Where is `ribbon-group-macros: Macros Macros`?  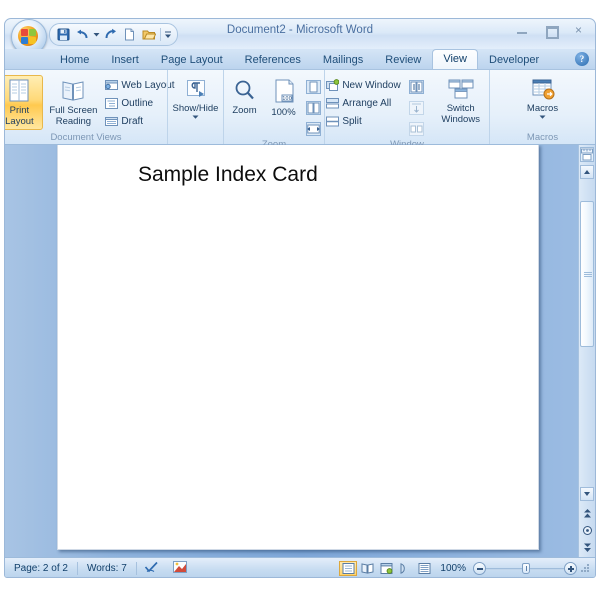
ribbon-group-macros: Macros Macros is located at coordinates (542, 107).